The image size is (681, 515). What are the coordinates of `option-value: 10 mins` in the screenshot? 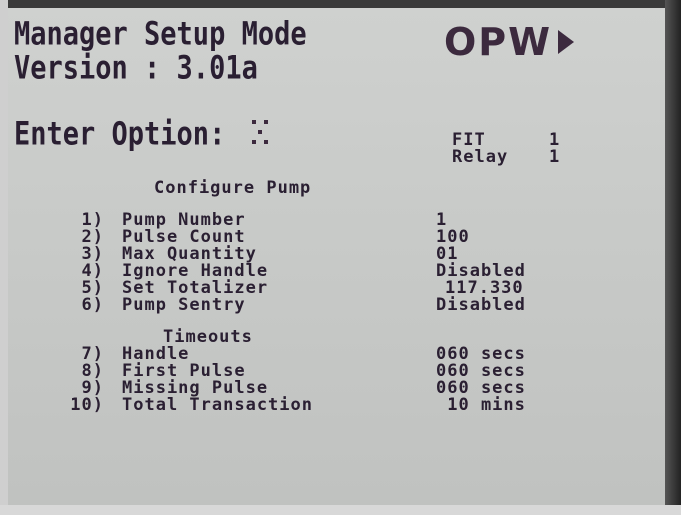 It's located at (481, 405).